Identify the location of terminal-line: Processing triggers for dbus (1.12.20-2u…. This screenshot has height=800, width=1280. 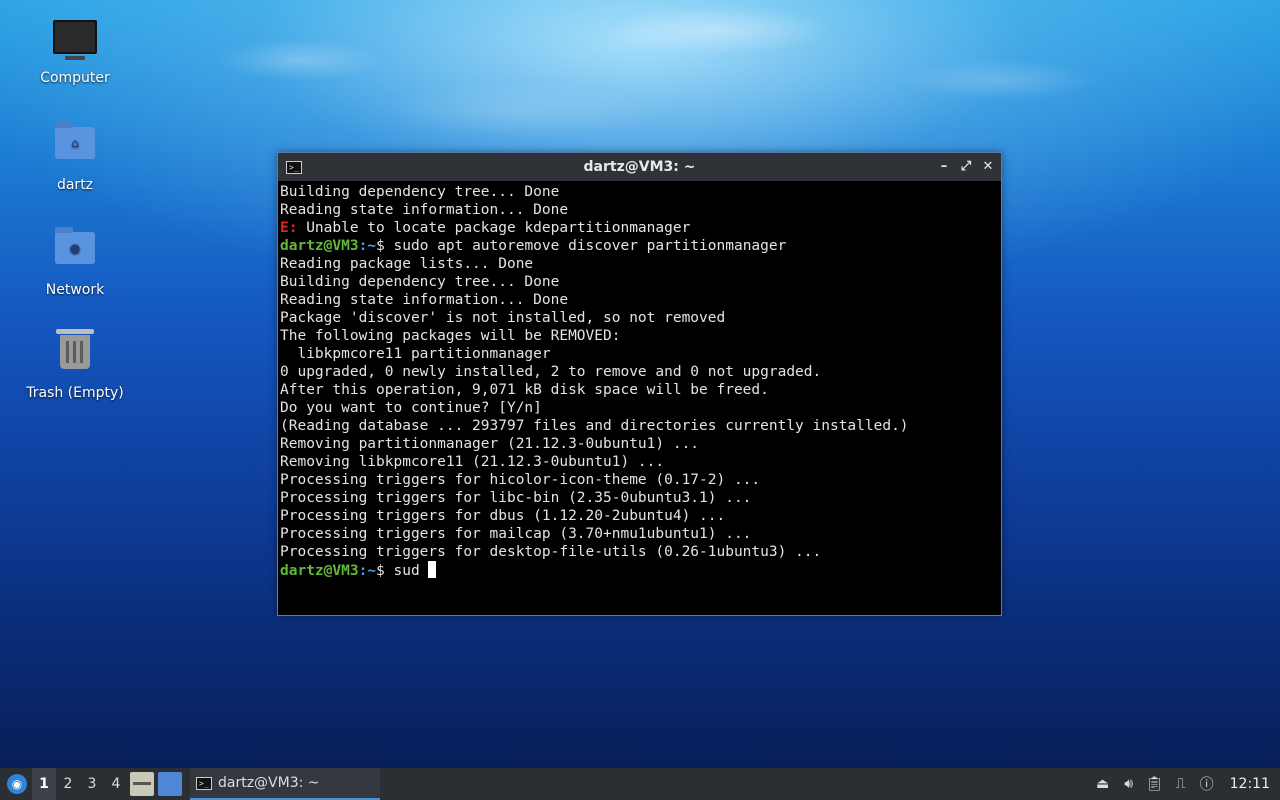
(503, 516).